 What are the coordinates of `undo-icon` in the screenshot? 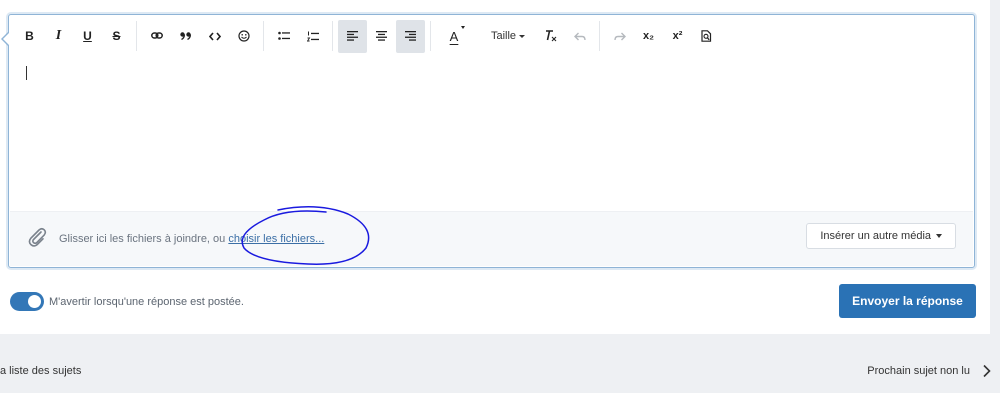 It's located at (579, 36).